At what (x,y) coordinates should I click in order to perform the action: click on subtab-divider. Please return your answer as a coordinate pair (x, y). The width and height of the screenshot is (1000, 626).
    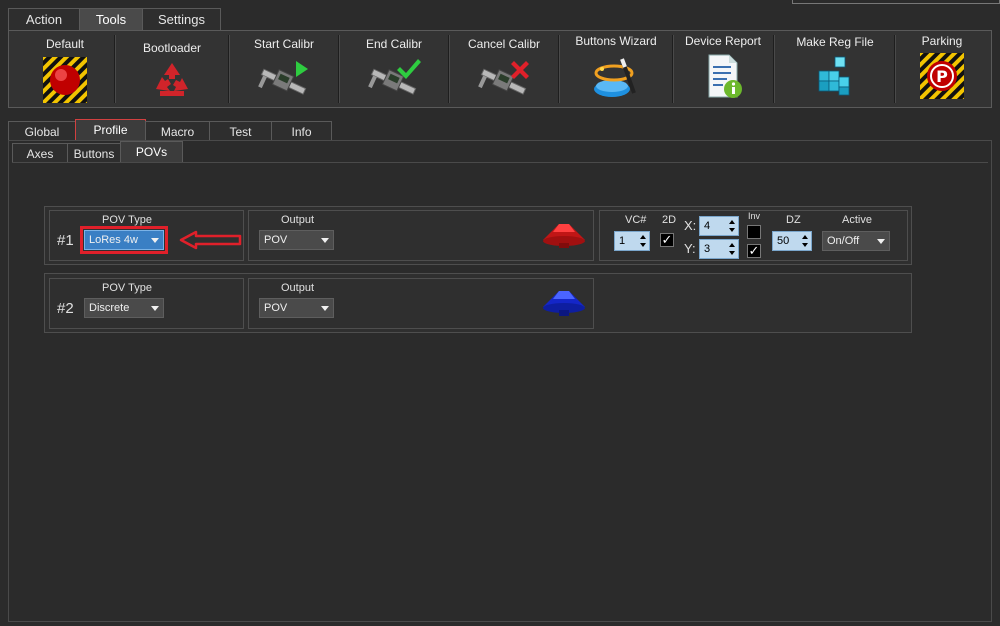
    Looking at the image, I should click on (500, 162).